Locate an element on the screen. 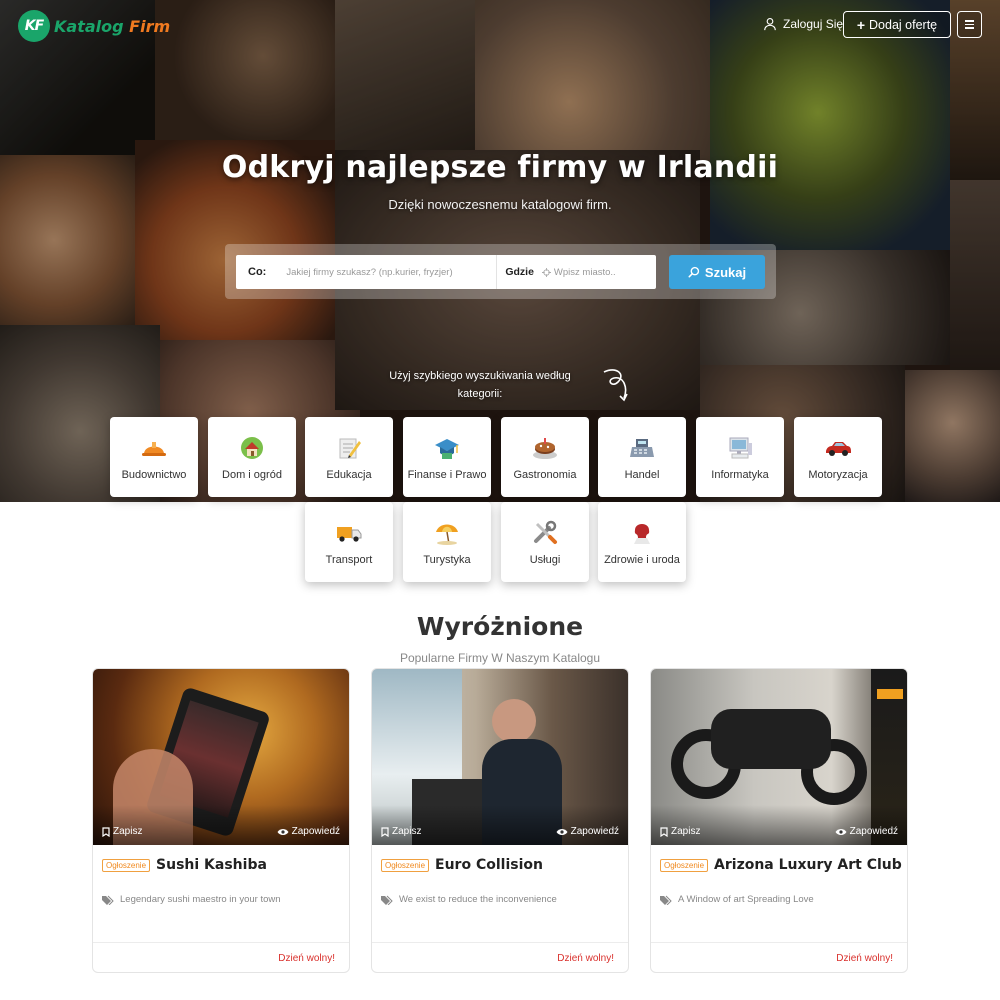  listing-name: Sushi Kashiba is located at coordinates (211, 865).